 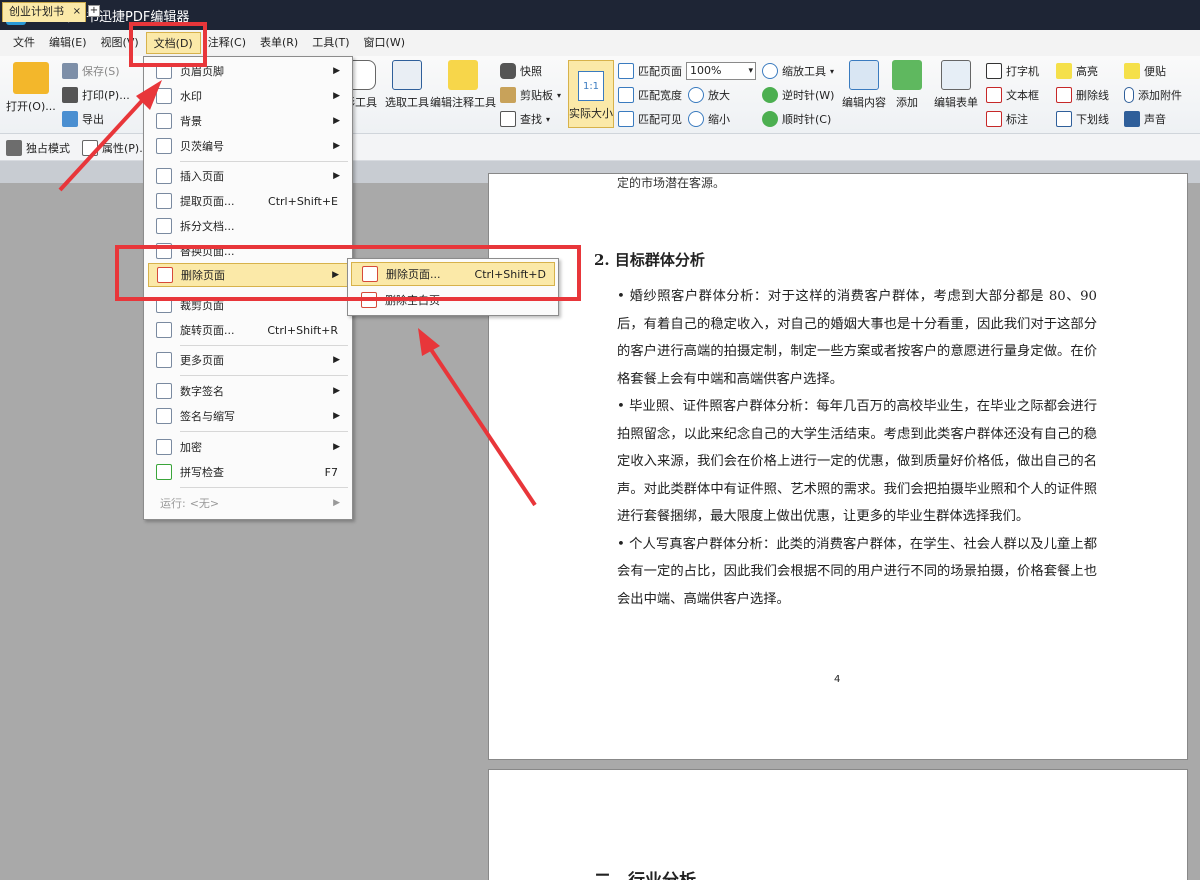 I want to click on zoom-select: 100% ▾, so click(x=721, y=71).